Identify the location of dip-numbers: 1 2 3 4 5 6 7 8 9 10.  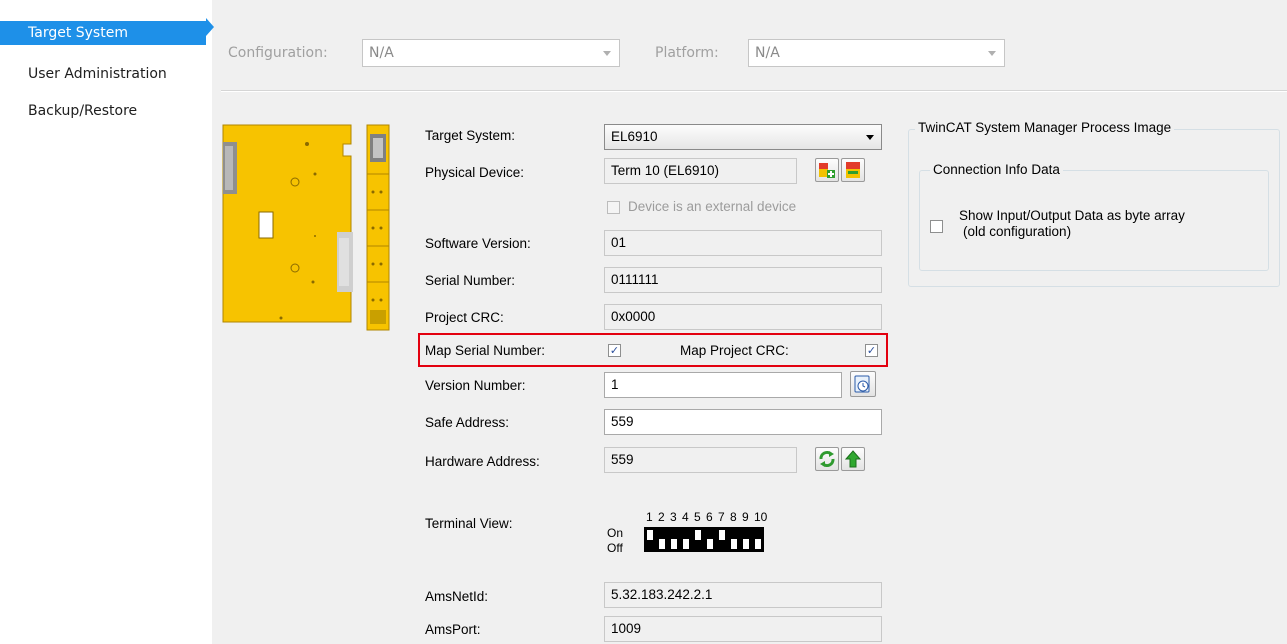
(708, 517).